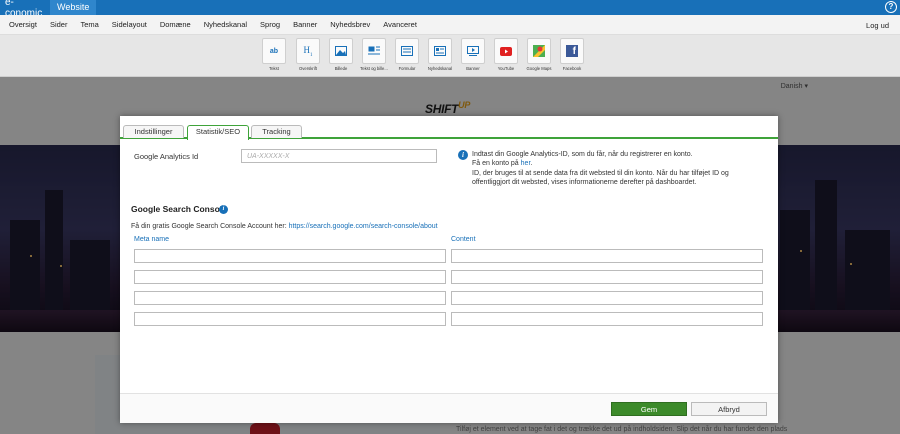 This screenshot has height=434, width=900. What do you see at coordinates (305, 24) in the screenshot?
I see `menu-item-banner: Banner` at bounding box center [305, 24].